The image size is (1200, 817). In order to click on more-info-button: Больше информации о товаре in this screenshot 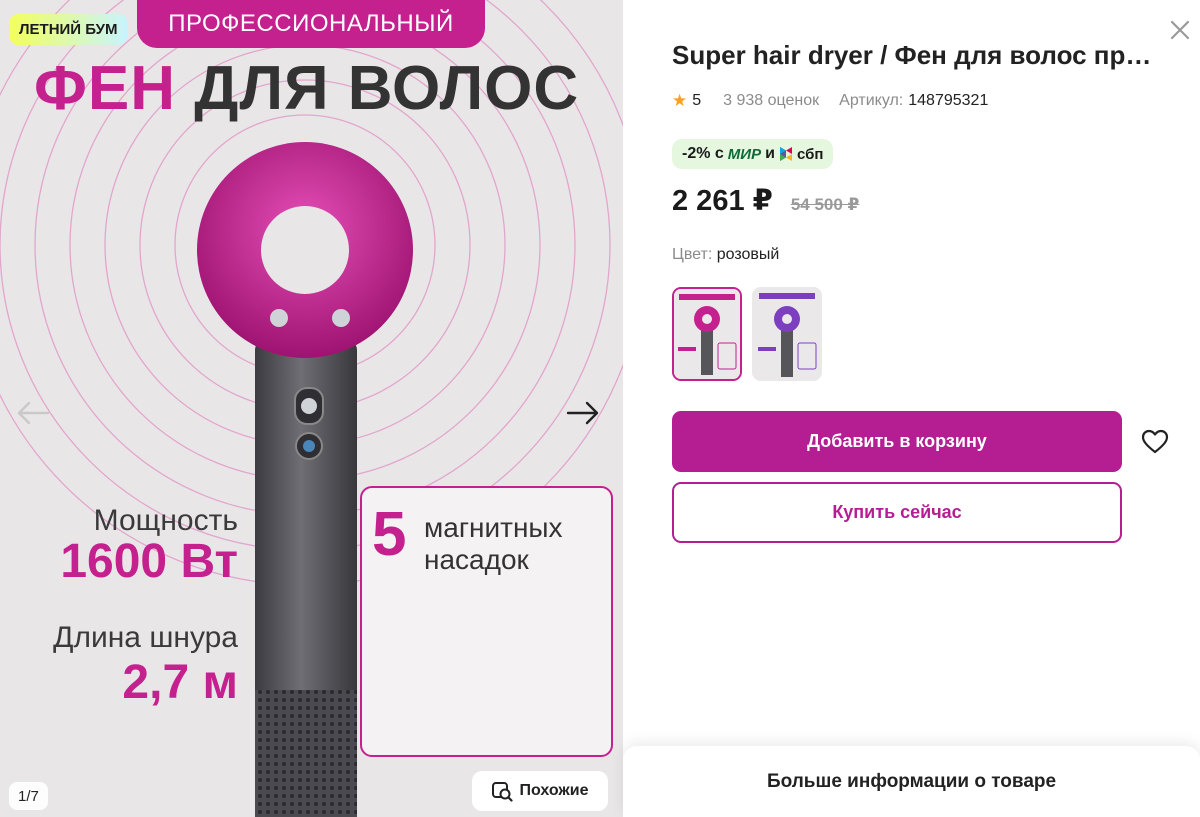, I will do `click(911, 781)`.